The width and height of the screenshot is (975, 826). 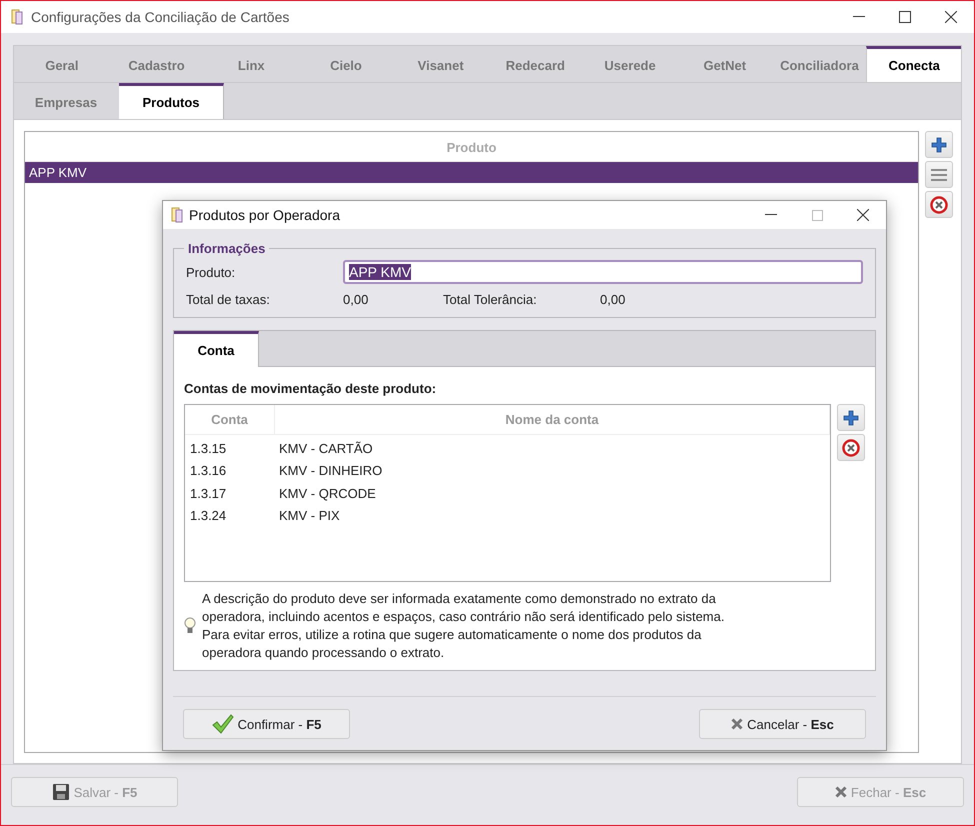 I want to click on tab: GetNet, so click(x=724, y=64).